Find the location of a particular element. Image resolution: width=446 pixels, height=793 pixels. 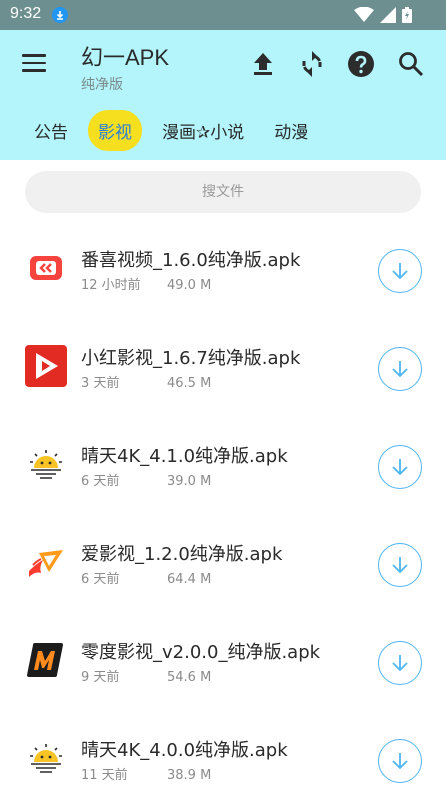

menu-icon is located at coordinates (35, 64).